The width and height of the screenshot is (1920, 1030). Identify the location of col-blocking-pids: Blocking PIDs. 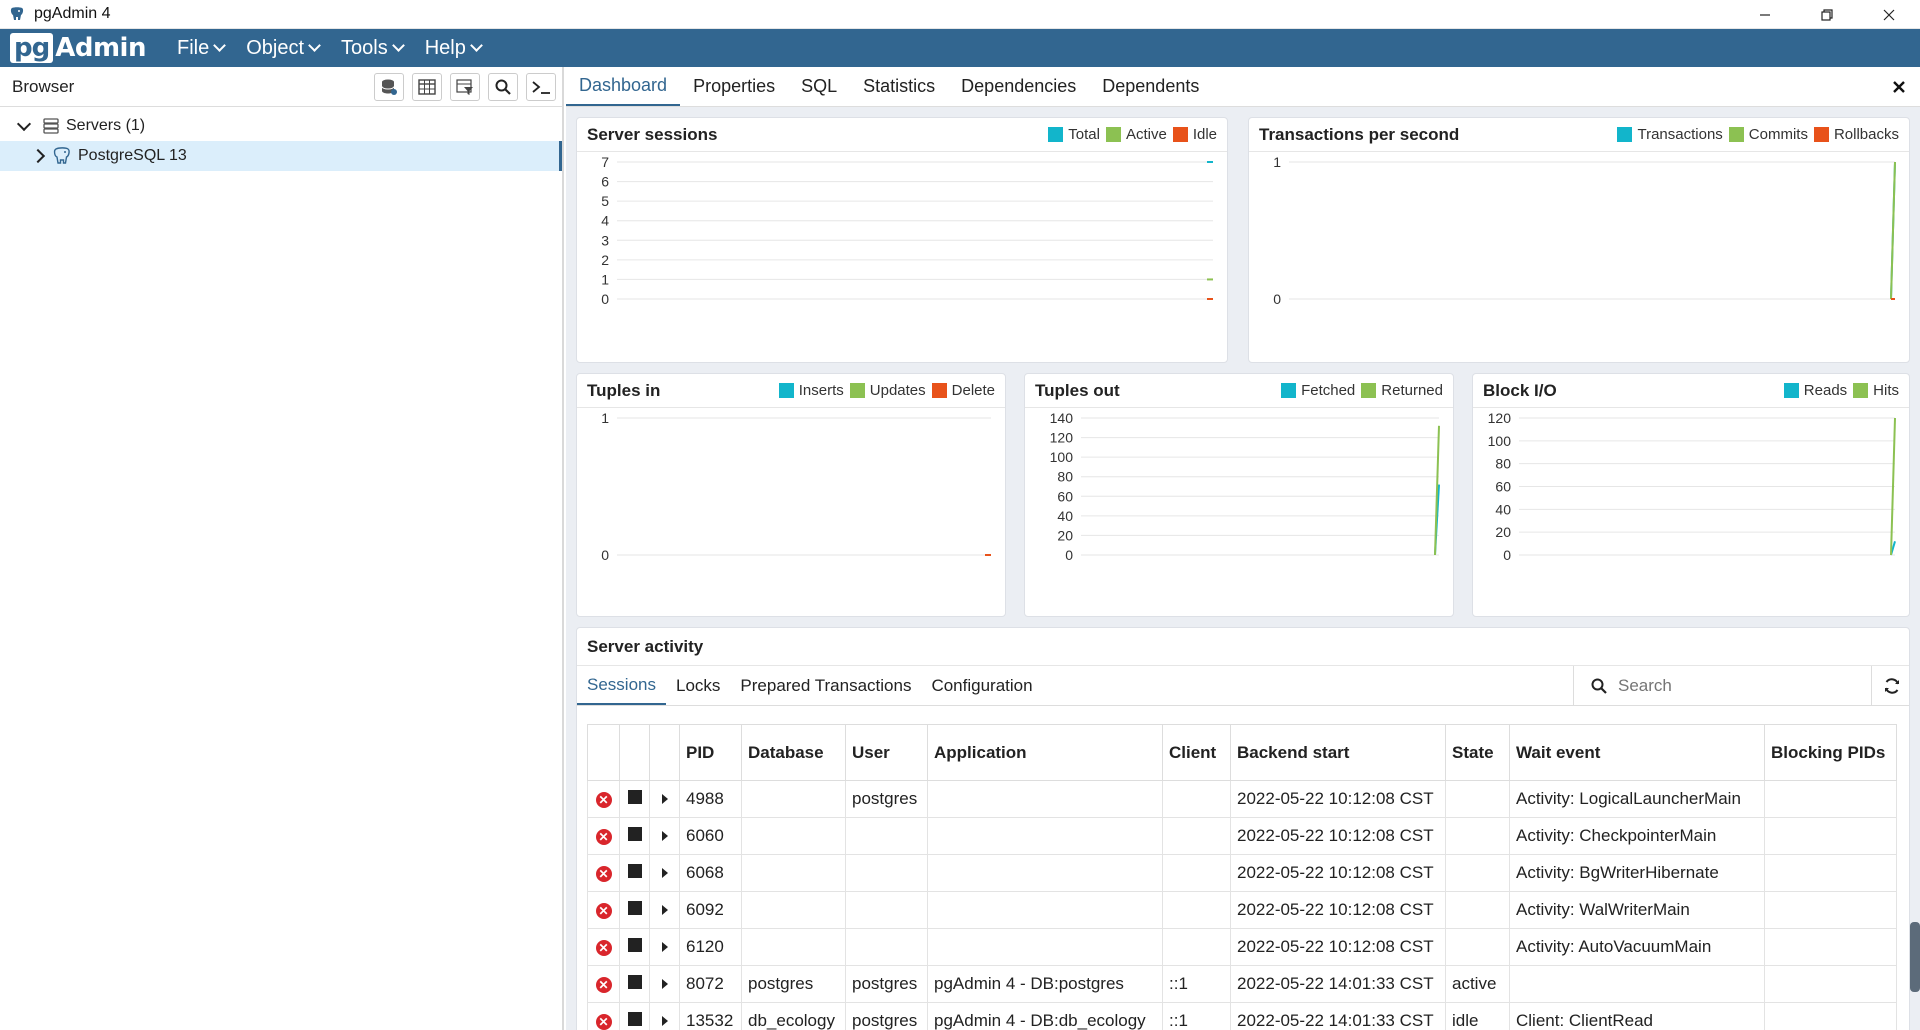
(1830, 752).